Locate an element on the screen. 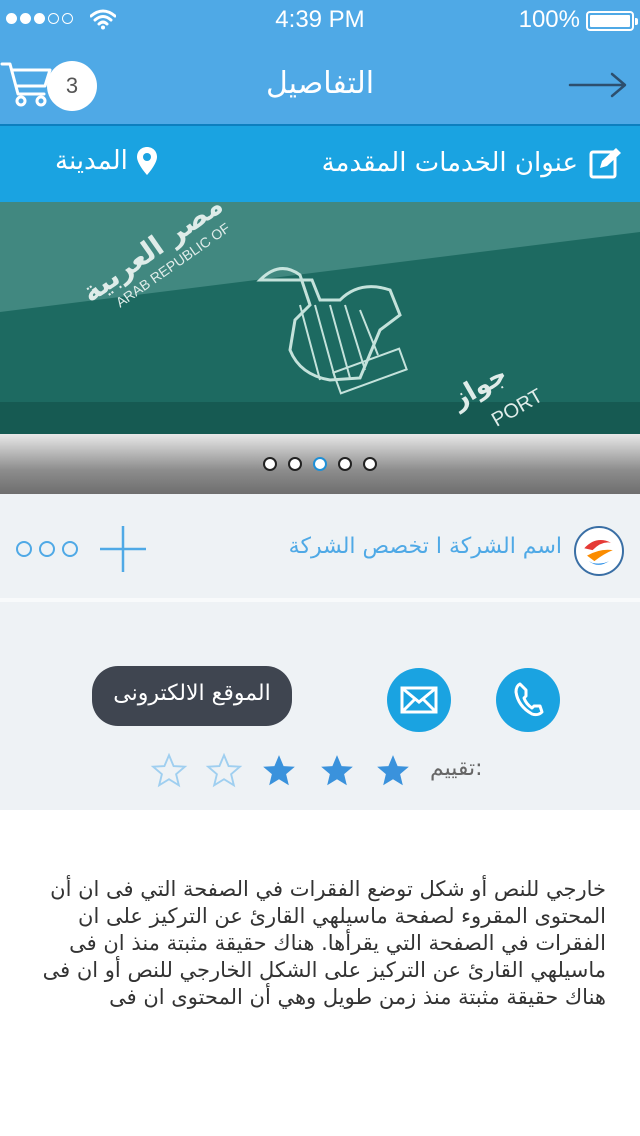 Image resolution: width=640 pixels, height=1136 pixels. phone-button is located at coordinates (528, 700).